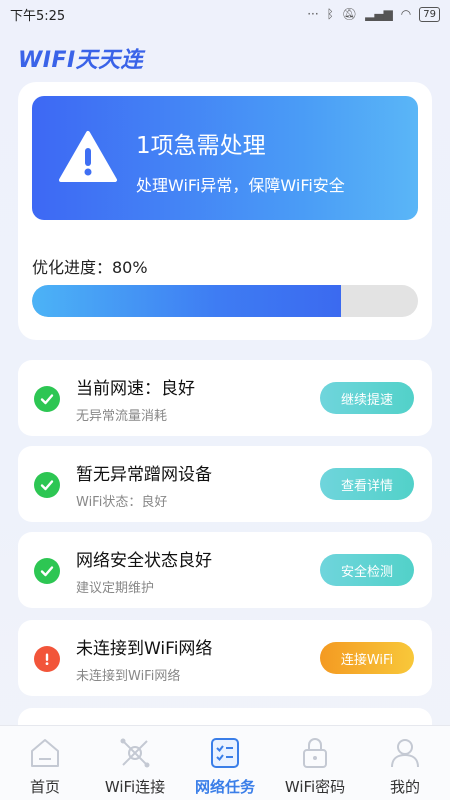 The height and width of the screenshot is (800, 450). What do you see at coordinates (135, 389) in the screenshot?
I see `task-title: 当前网速：良好` at bounding box center [135, 389].